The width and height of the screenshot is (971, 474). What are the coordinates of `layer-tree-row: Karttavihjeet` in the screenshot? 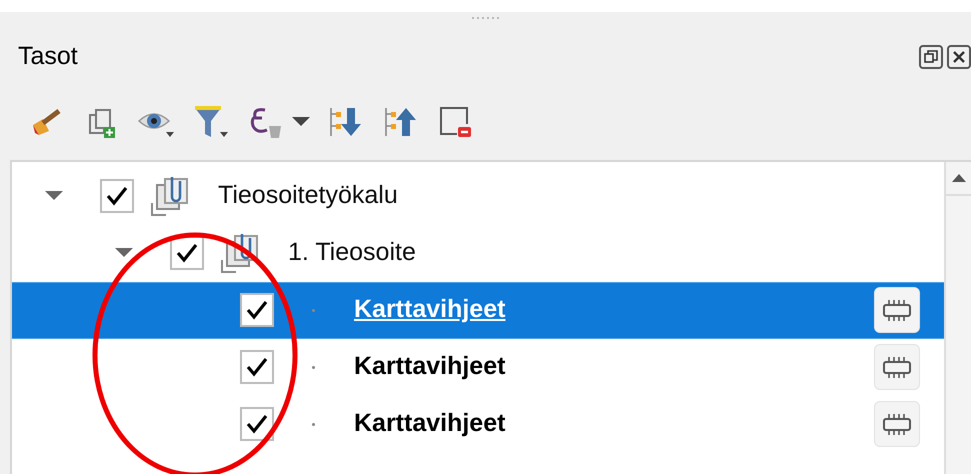 It's located at (478, 310).